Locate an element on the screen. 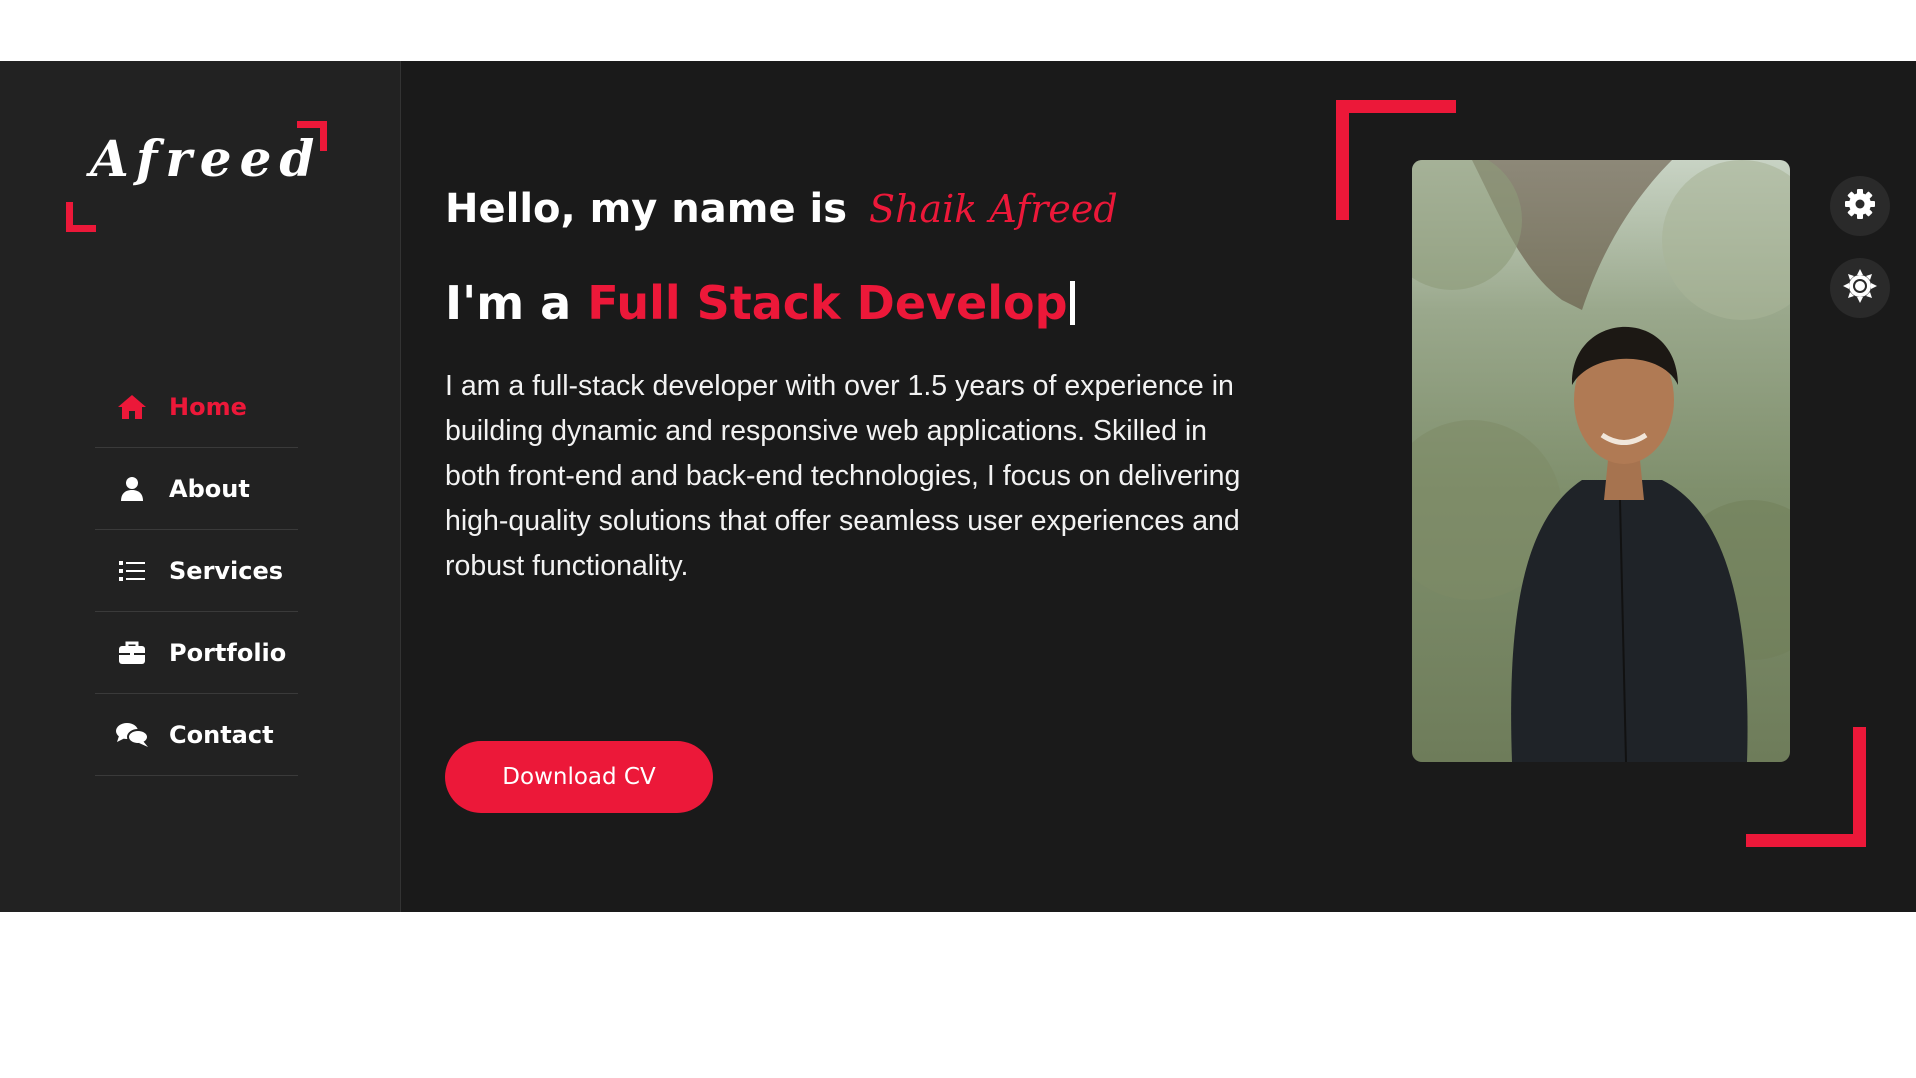 This screenshot has width=1916, height=1078. nav-label-services: Services is located at coordinates (226, 570).